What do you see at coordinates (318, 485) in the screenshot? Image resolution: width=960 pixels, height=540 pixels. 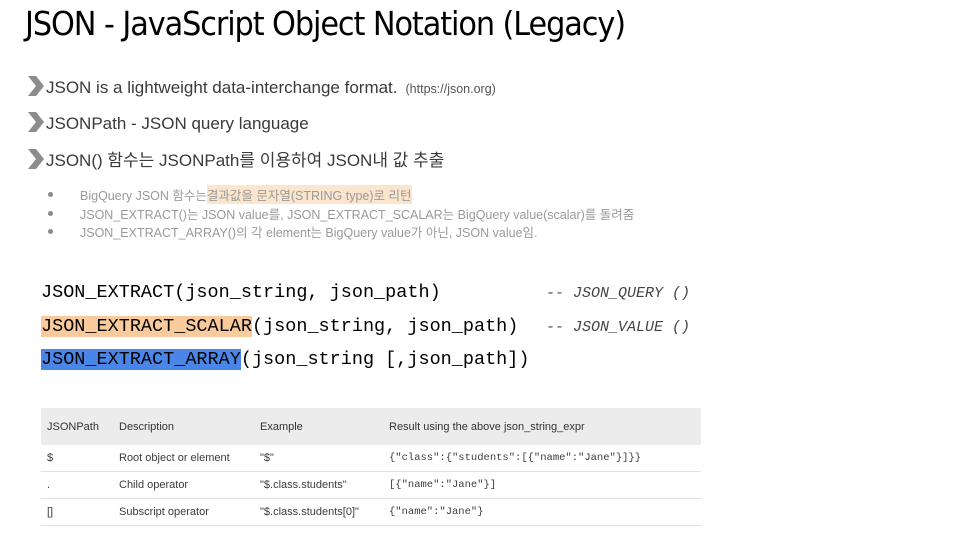 I see `table-cell: "$.class.students"` at bounding box center [318, 485].